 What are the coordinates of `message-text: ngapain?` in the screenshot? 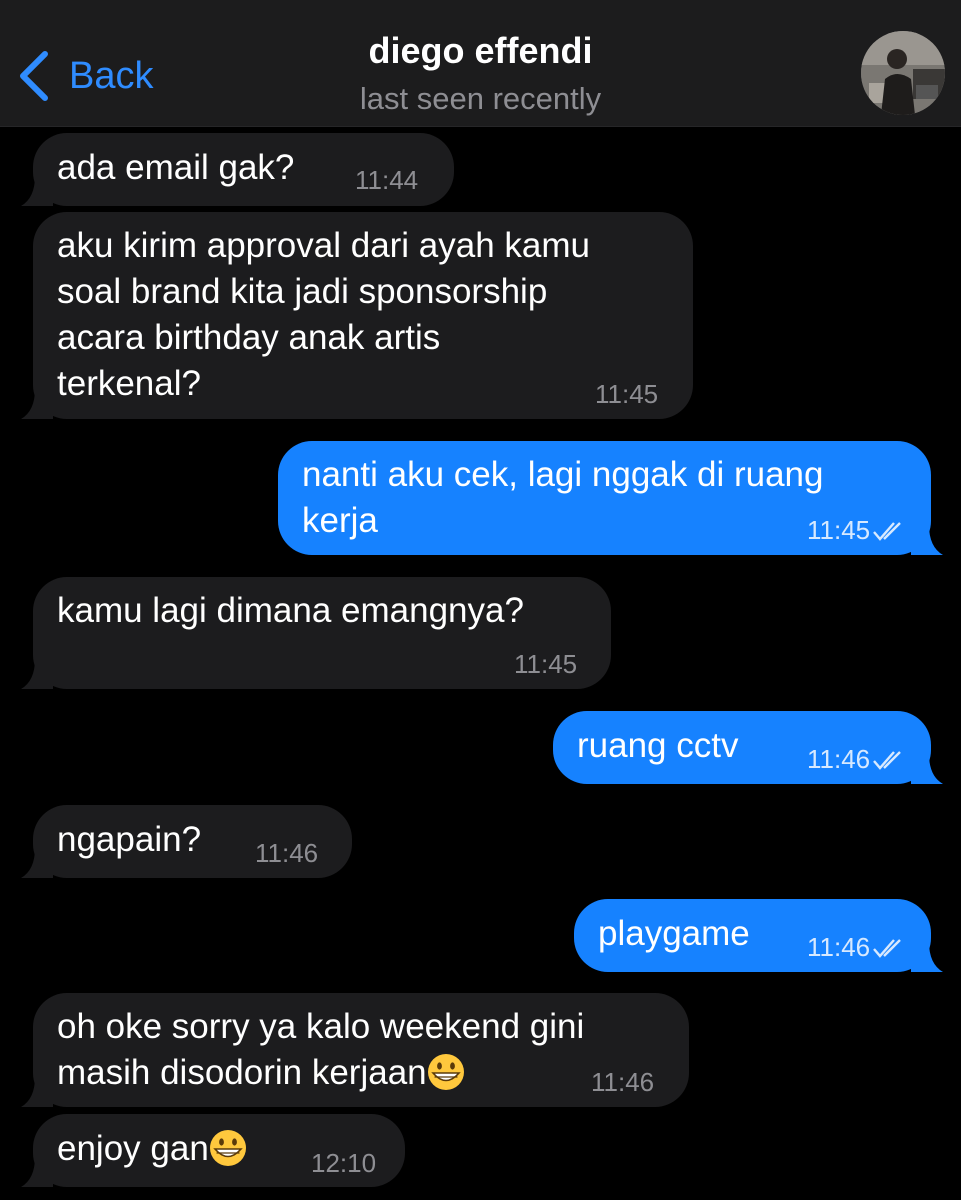 It's located at (129, 839).